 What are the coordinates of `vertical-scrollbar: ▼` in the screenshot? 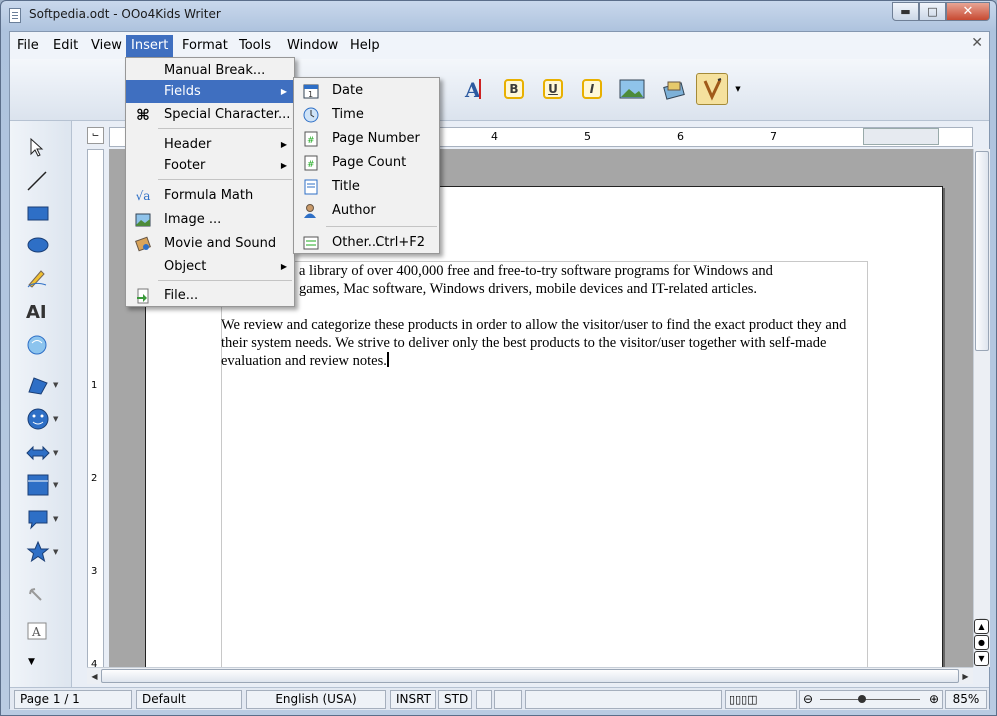 It's located at (981, 408).